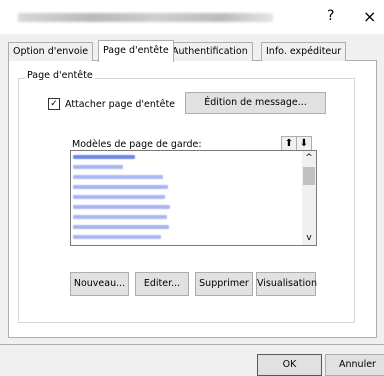 Image resolution: width=384 pixels, height=376 pixels. I want to click on tab-sender-info: Info. expéditeur, so click(304, 51).